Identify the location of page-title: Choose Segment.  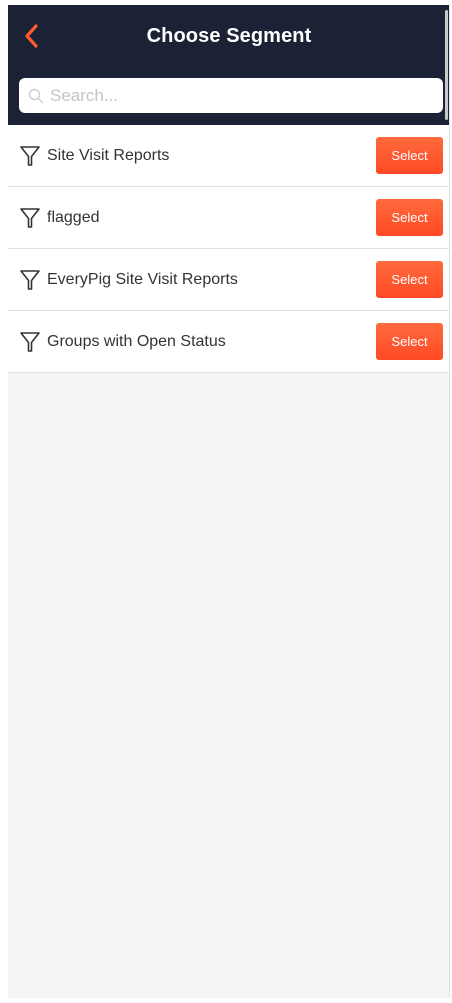
(229, 36).